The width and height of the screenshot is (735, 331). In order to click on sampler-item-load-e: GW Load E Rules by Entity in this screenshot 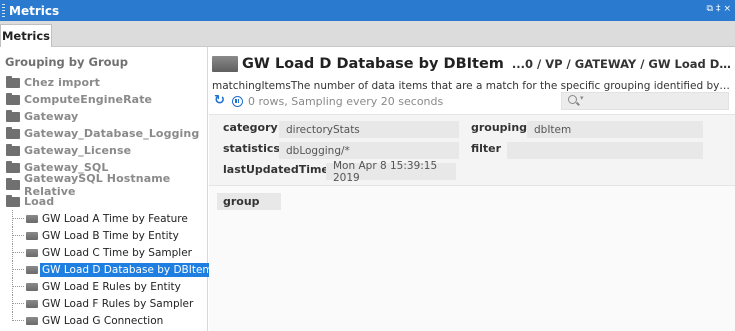, I will do `click(104, 286)`.